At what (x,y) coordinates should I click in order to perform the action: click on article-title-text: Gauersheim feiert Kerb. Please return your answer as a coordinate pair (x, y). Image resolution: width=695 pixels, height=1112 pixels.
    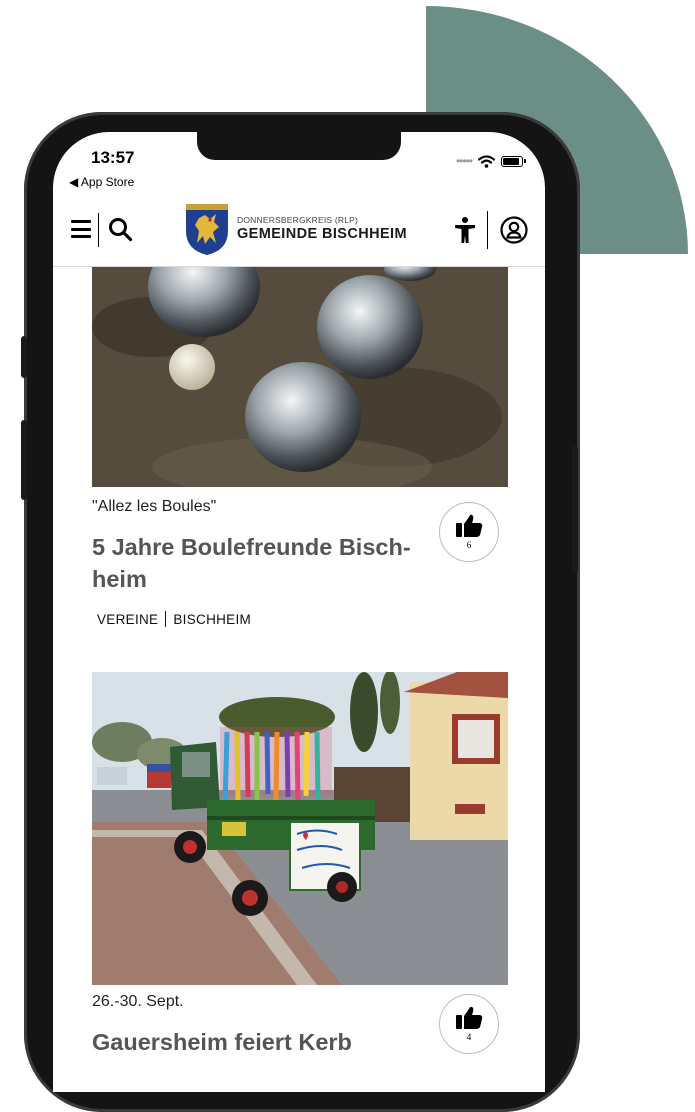
    Looking at the image, I should click on (222, 1042).